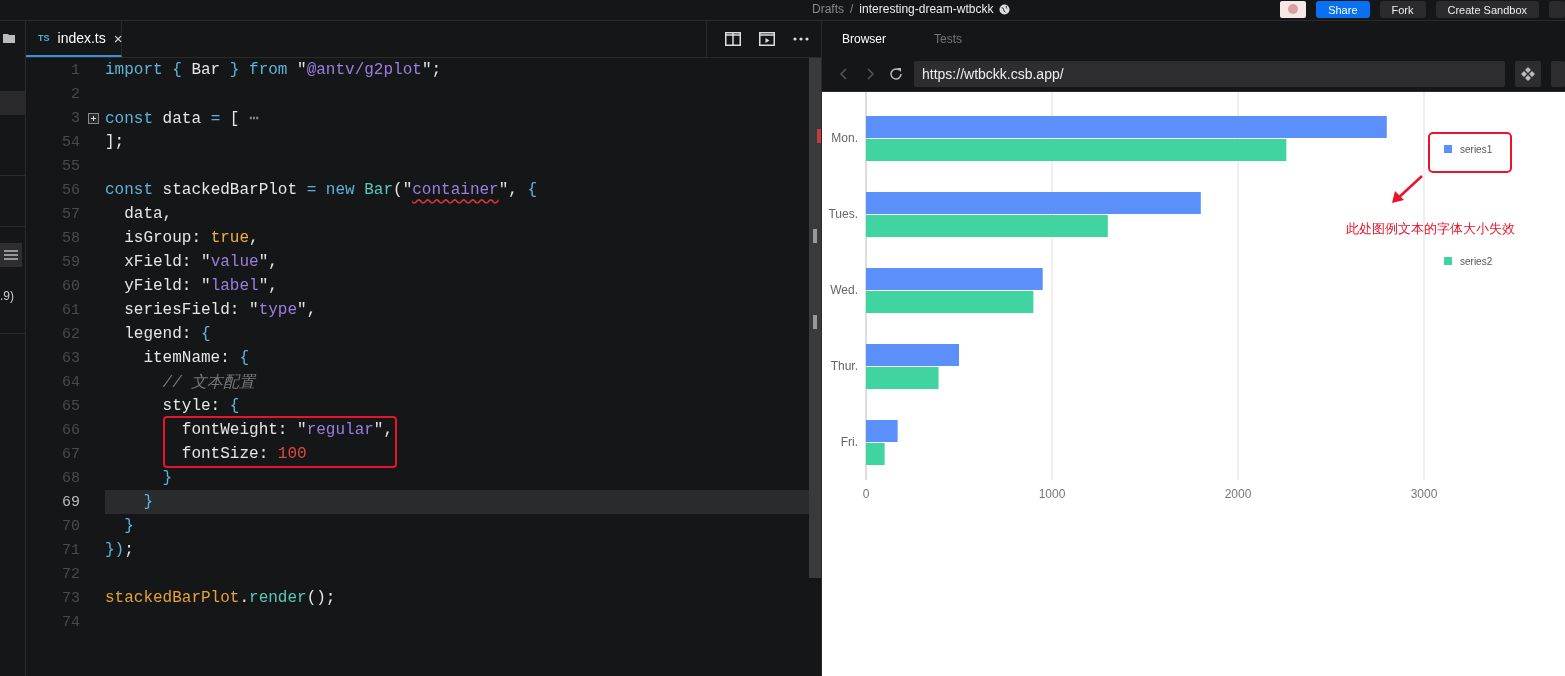 The image size is (1565, 676). What do you see at coordinates (1343, 9) in the screenshot?
I see `toolbar-button: Share` at bounding box center [1343, 9].